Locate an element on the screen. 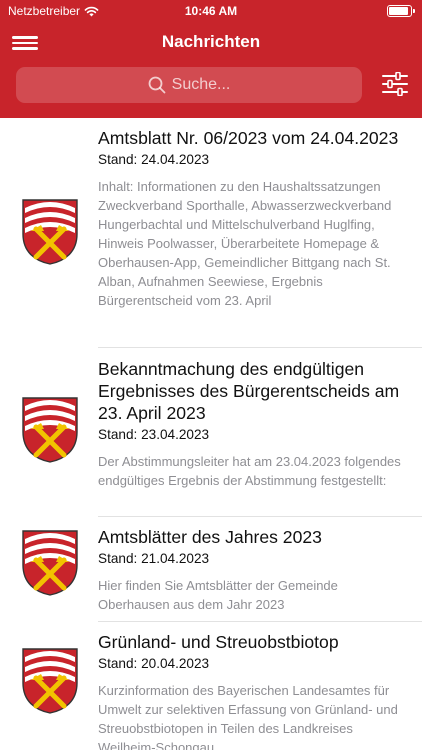 The image size is (422, 750). filter-sliders-icon is located at coordinates (395, 84).